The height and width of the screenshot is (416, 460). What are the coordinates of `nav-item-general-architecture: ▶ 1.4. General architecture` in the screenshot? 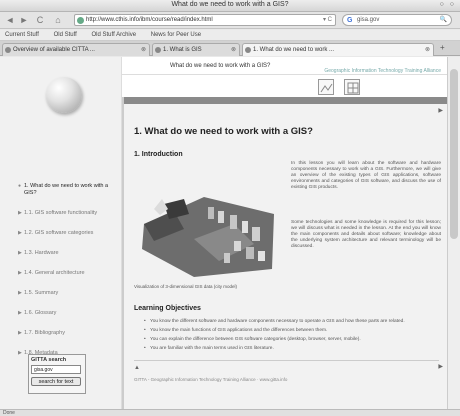 It's located at (70, 273).